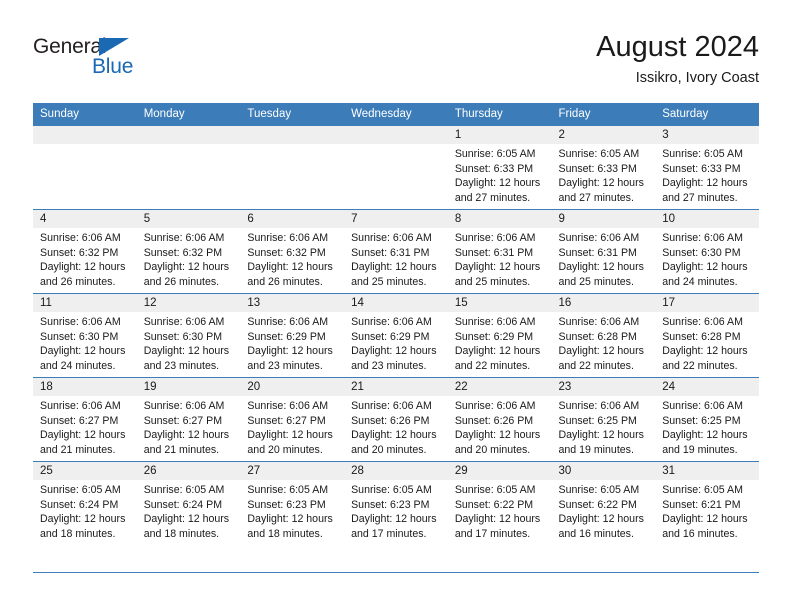 The width and height of the screenshot is (792, 612). Describe the element at coordinates (85, 114) in the screenshot. I see `weekday-header-sunday: Sunday` at that location.